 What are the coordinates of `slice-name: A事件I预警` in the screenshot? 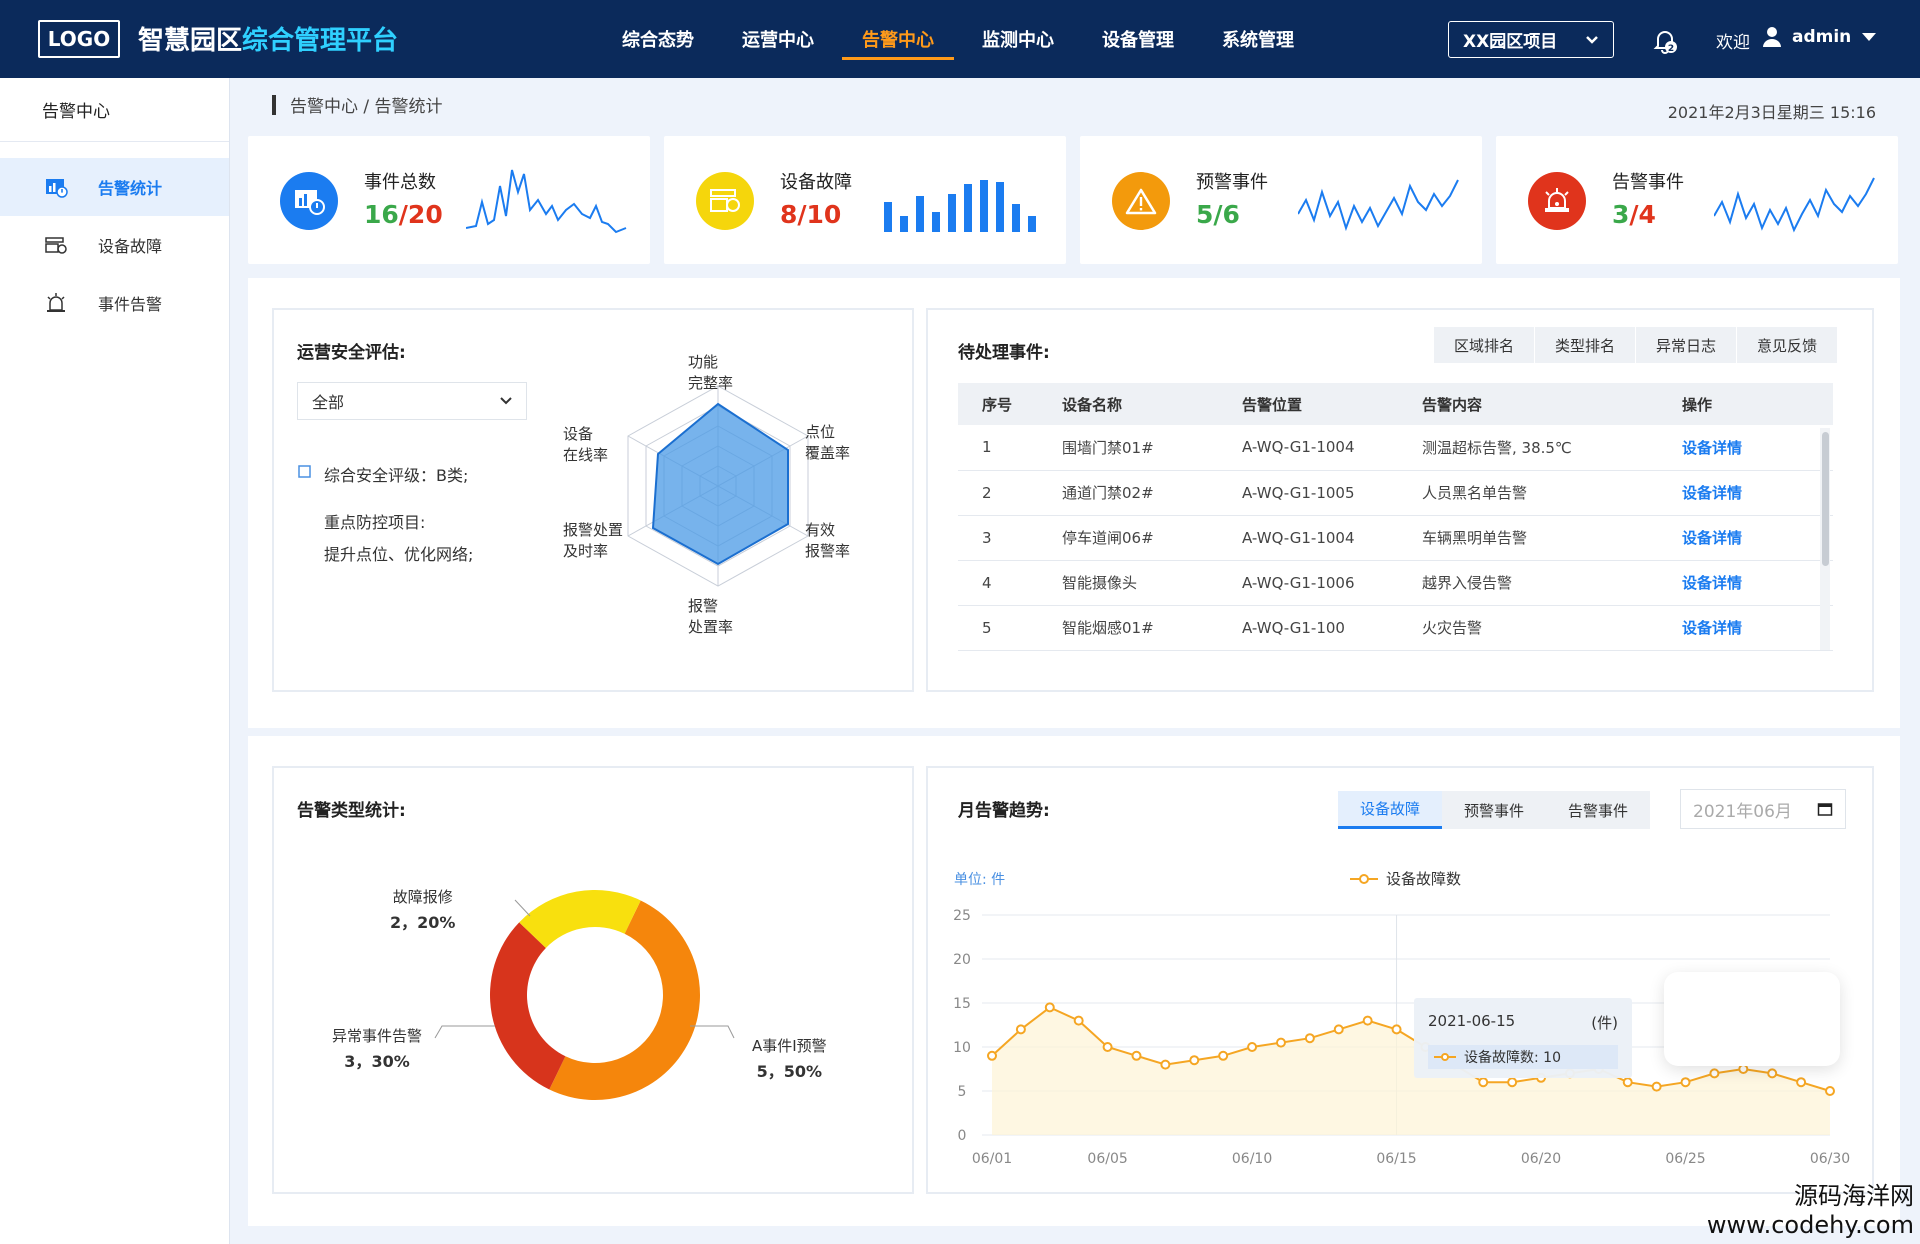 It's located at (789, 1046).